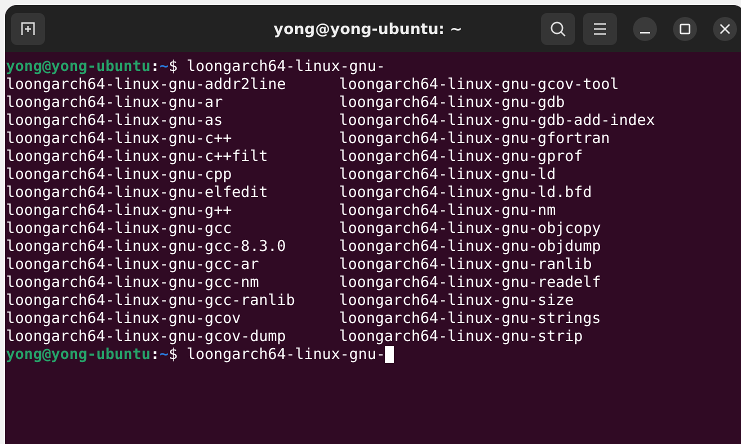 The height and width of the screenshot is (444, 741). I want to click on menu-button, so click(600, 28).